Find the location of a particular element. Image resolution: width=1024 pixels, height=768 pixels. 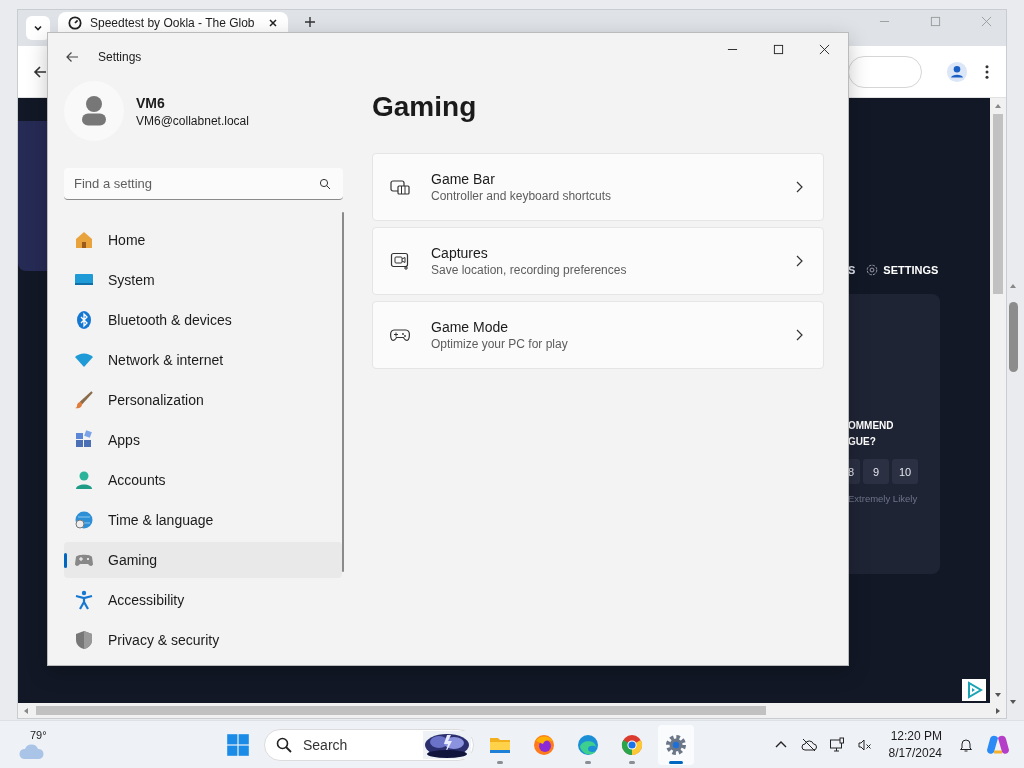

speedometer-icon is located at coordinates (75, 22).